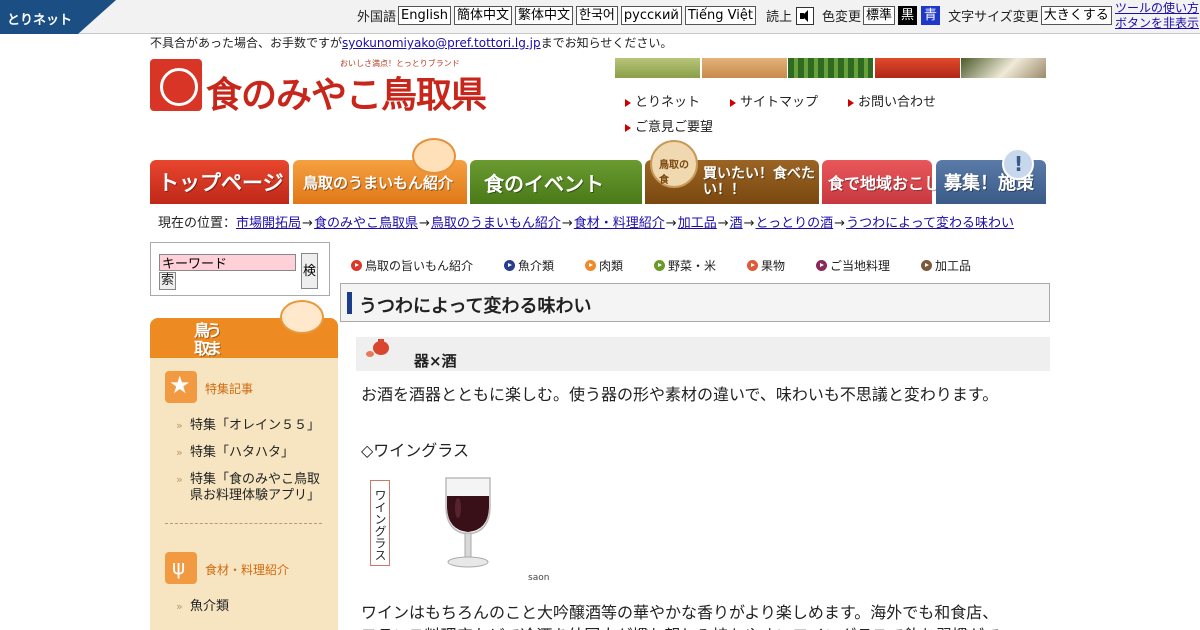  Describe the element at coordinates (946, 265) in the screenshot. I see `category-processed: 加工品` at that location.